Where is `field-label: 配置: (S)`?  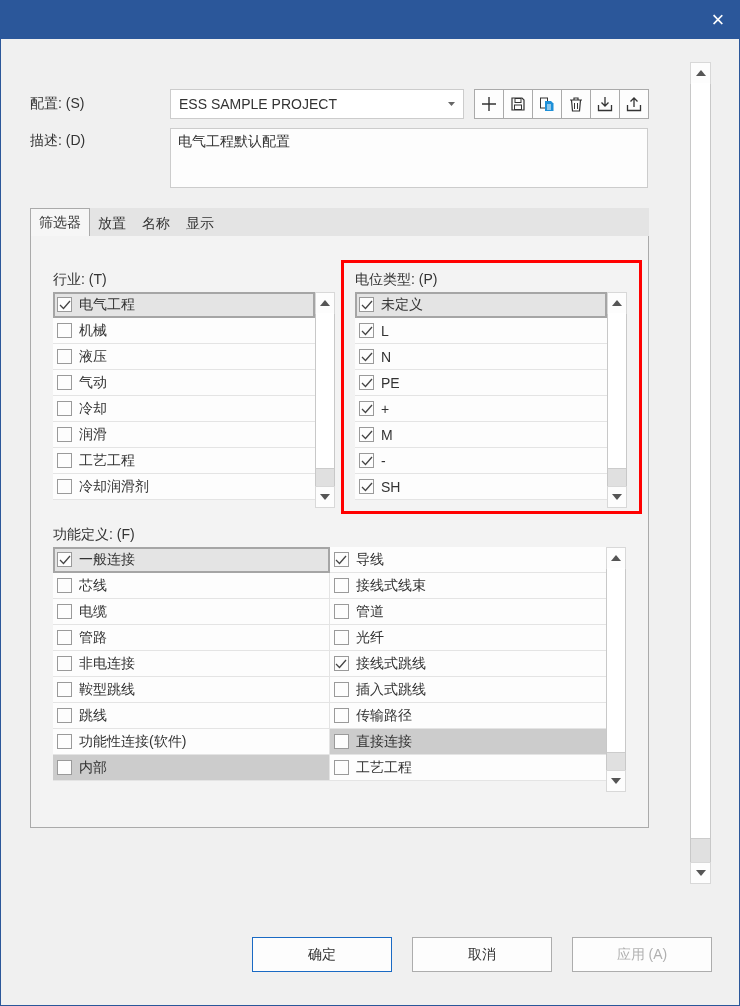 field-label: 配置: (S) is located at coordinates (58, 104).